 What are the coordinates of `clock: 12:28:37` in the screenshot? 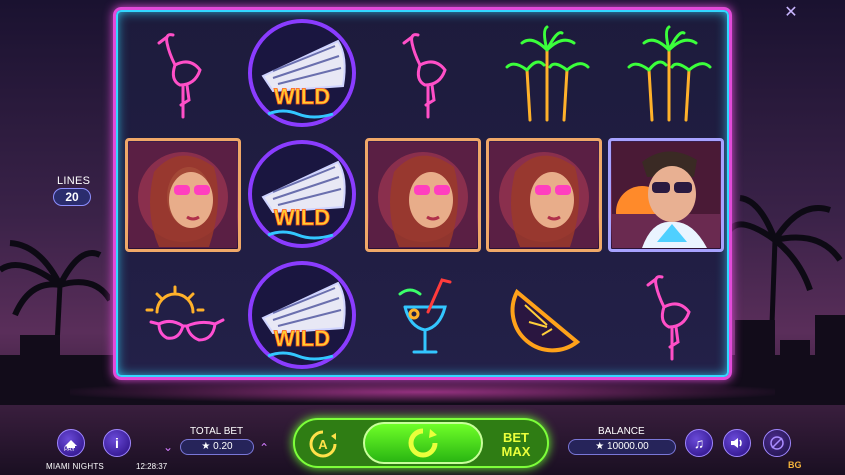 It's located at (152, 466).